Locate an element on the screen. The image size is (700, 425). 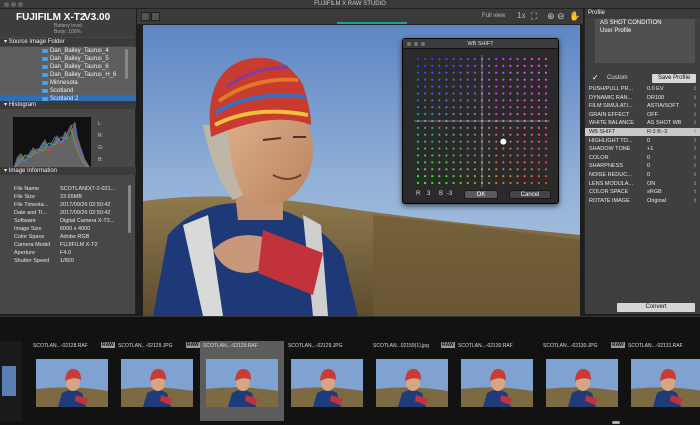
param-value: 0 is located at coordinates (669, 158).